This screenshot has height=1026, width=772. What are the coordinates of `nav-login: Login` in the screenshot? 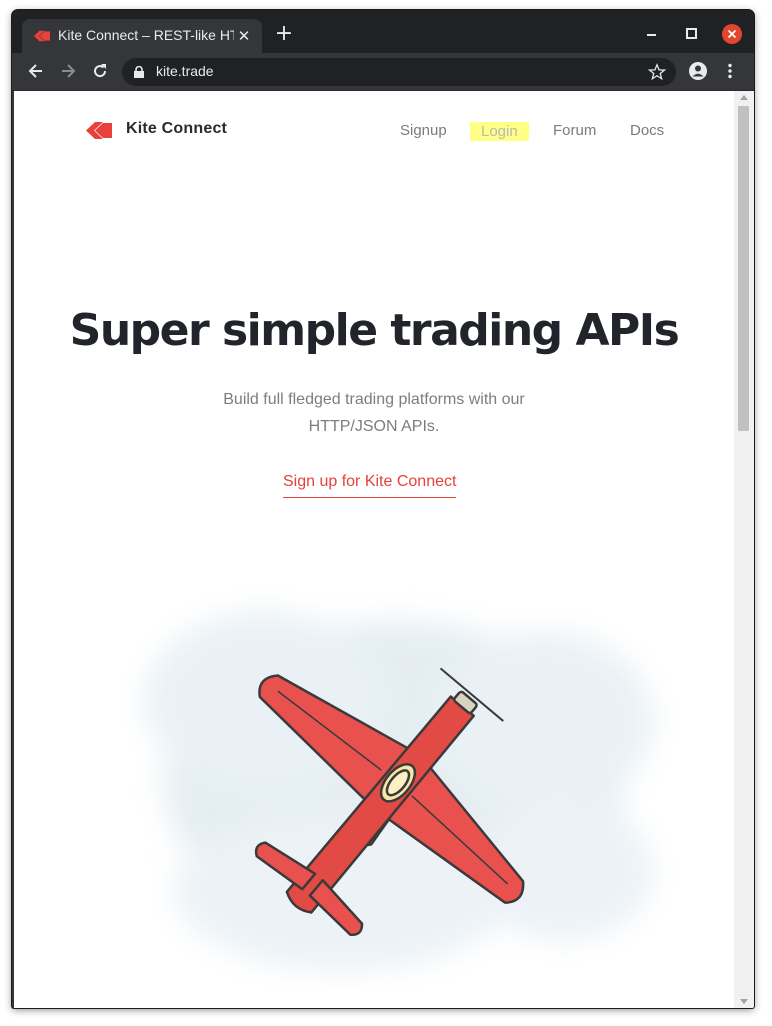 It's located at (499, 131).